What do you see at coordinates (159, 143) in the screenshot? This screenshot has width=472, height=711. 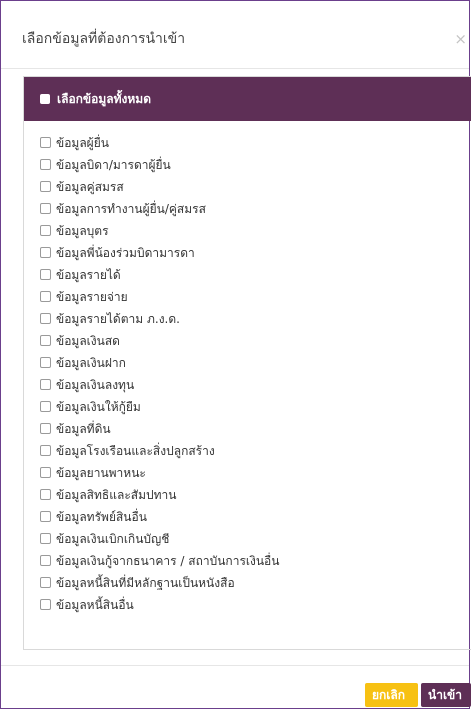 I see `data-item-option: ข้อมูลผู้ยื่น` at bounding box center [159, 143].